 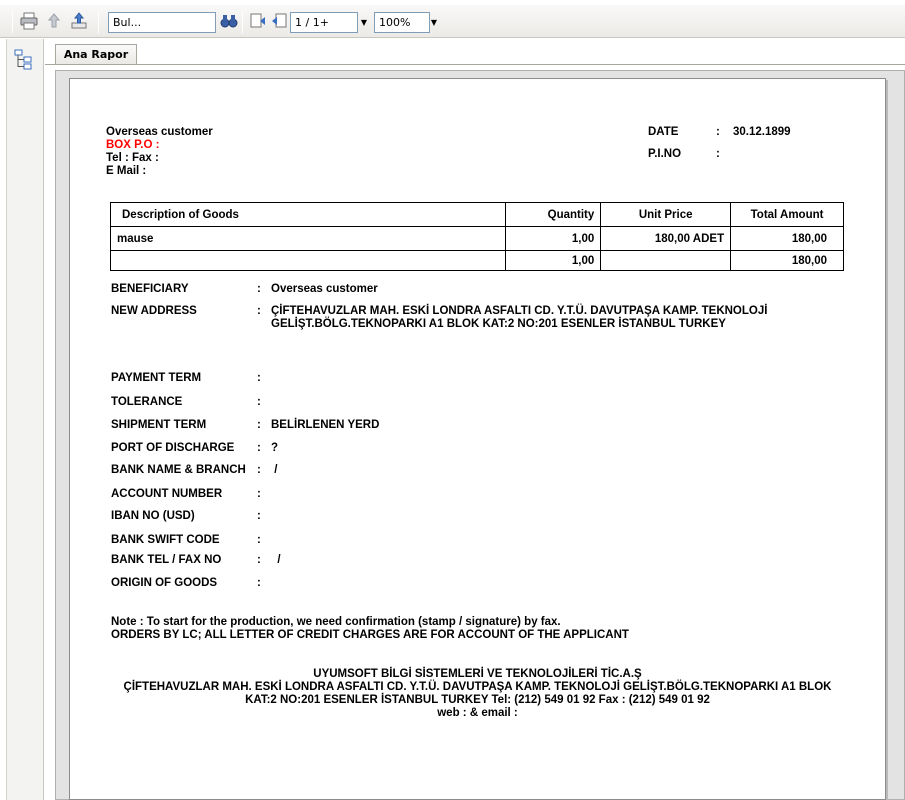 I want to click on prev-page-icon, so click(x=279, y=21).